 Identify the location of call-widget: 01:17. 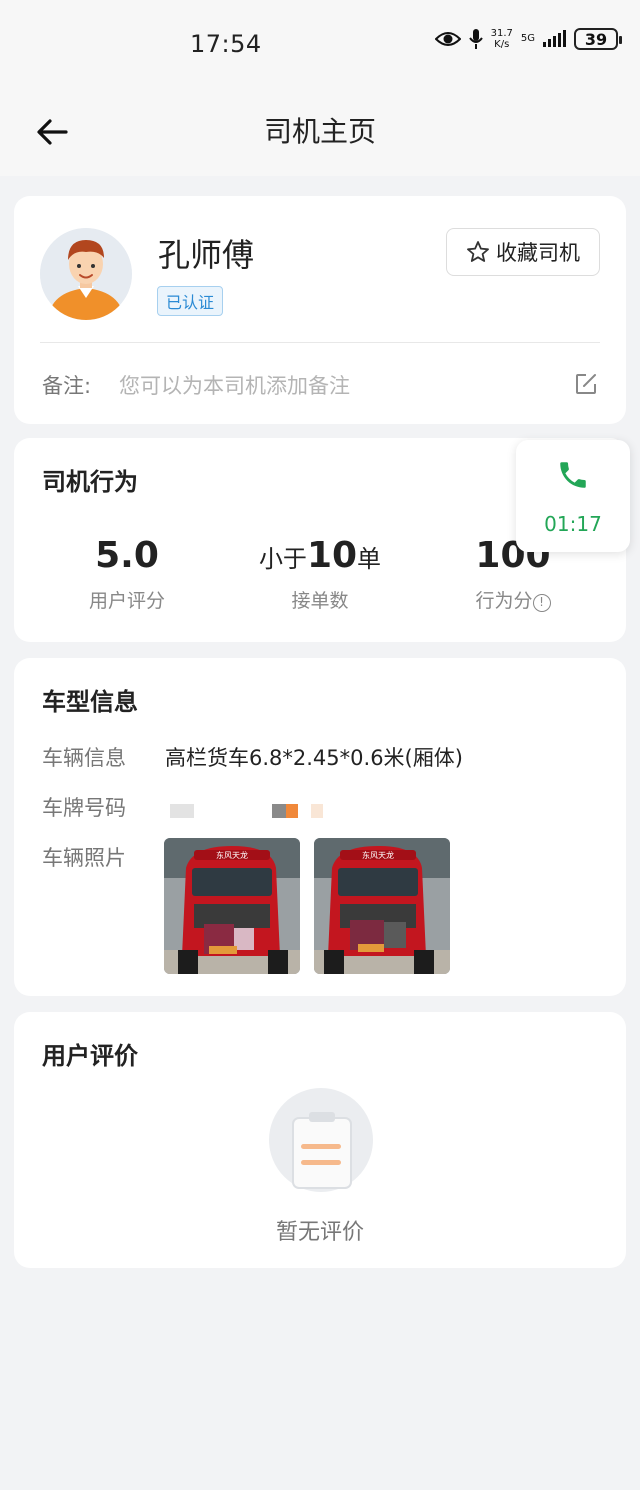
(573, 496).